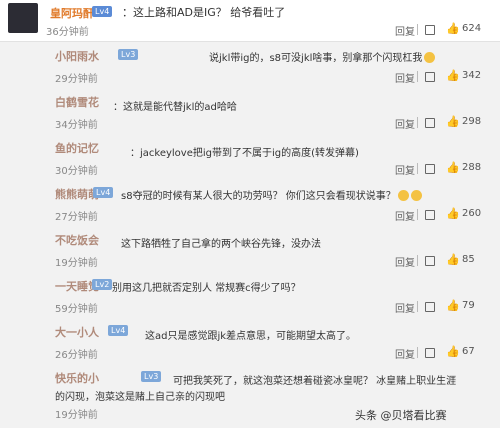 The width and height of the screenshot is (500, 428). Describe the element at coordinates (244, 153) in the screenshot. I see `comment-text: ：jackeylove把ig带到了不属于ig的高度(转发弹幕)` at that location.